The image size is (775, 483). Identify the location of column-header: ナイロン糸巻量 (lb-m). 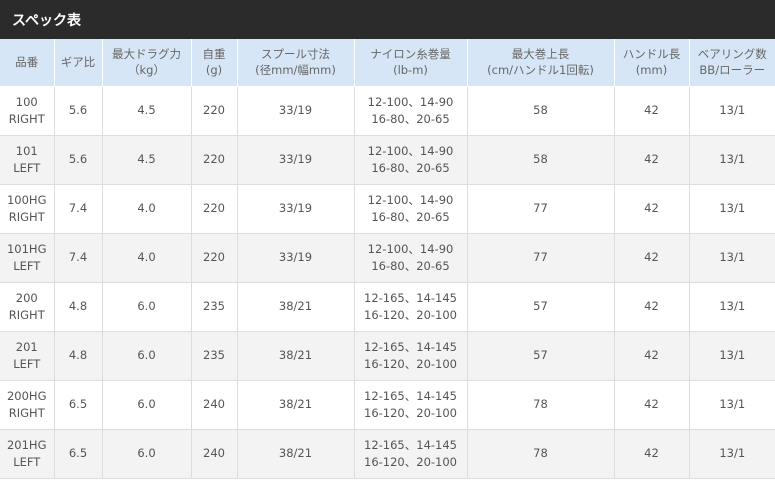
(411, 63).